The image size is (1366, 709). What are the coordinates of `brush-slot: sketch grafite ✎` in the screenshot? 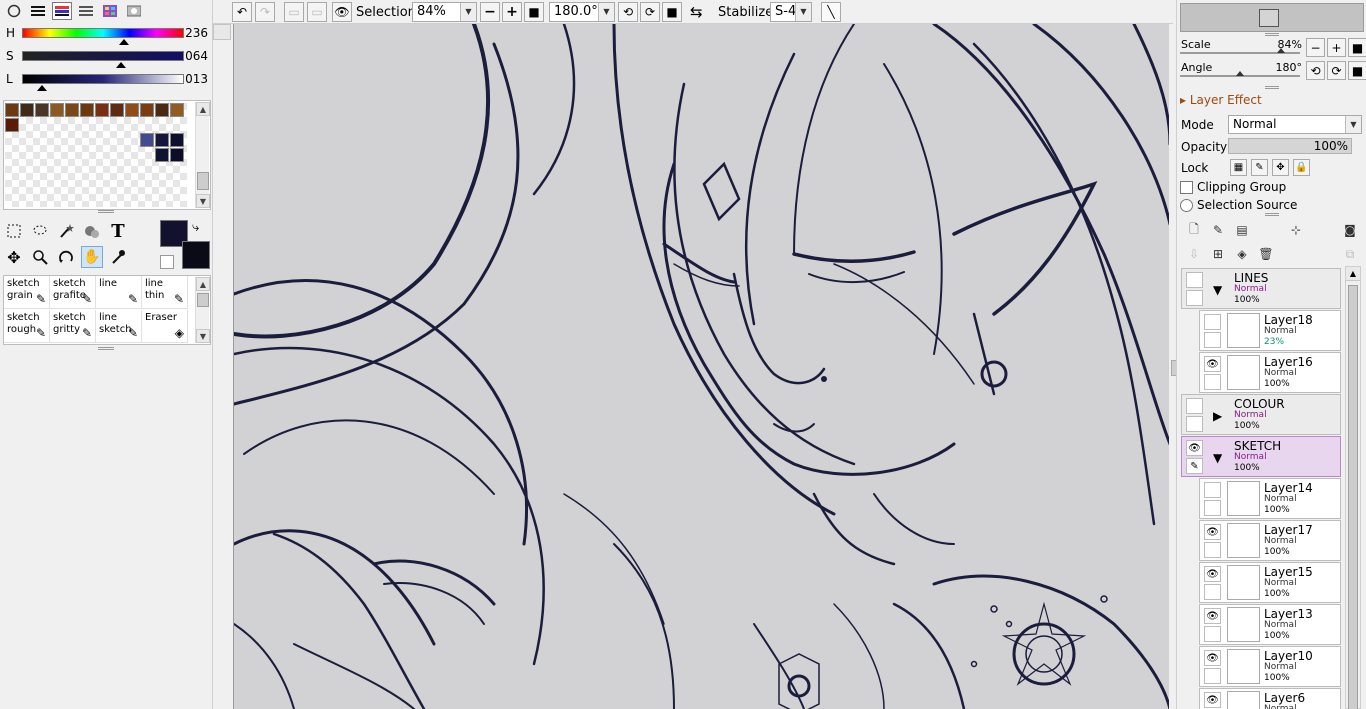 It's located at (73, 292).